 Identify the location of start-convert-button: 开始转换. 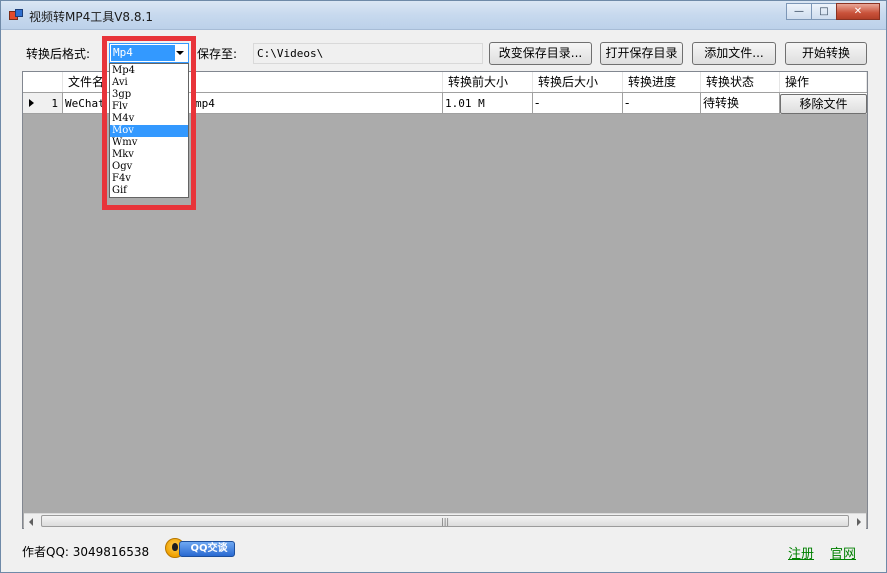
(826, 53).